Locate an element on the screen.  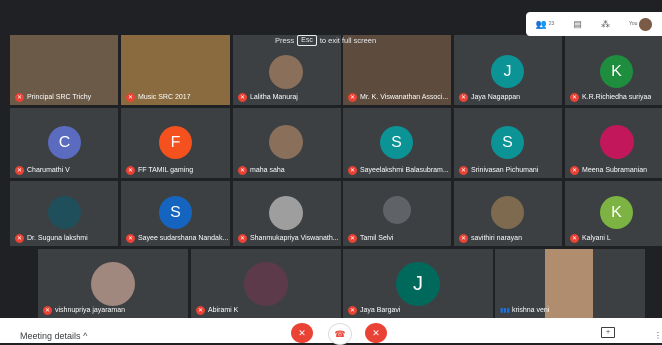
avatar: C is located at coordinates (64, 142).